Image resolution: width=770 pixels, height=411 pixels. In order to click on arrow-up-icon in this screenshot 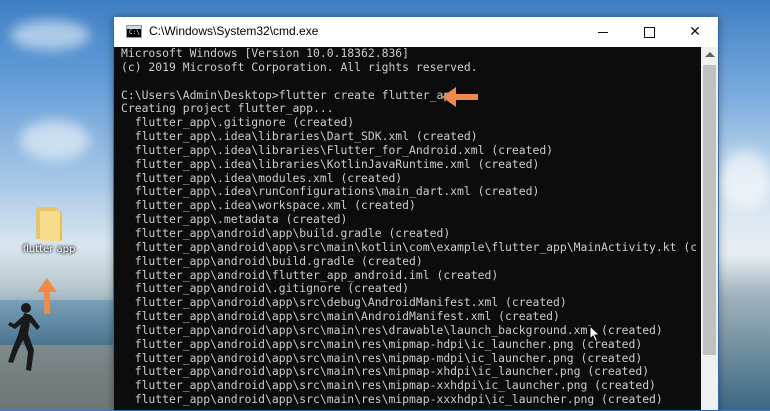, I will do `click(47, 296)`.